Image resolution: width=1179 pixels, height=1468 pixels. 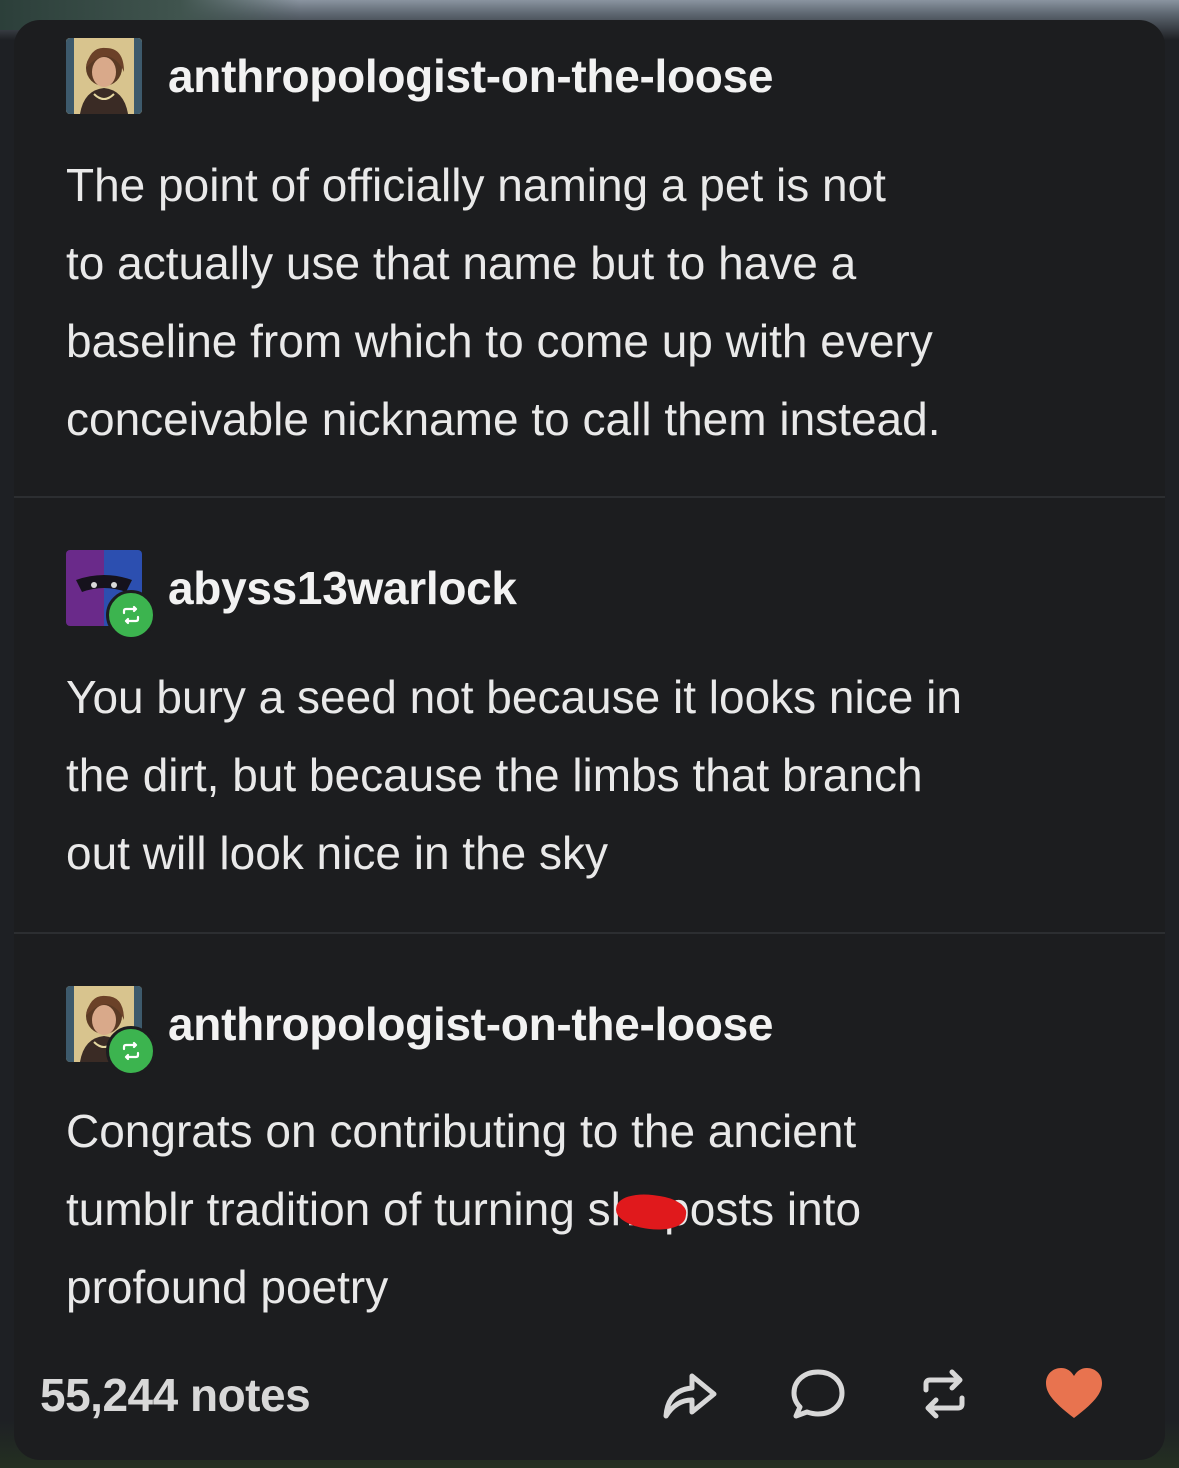 What do you see at coordinates (589, 1395) in the screenshot?
I see `post-footer: 55,244 notes` at bounding box center [589, 1395].